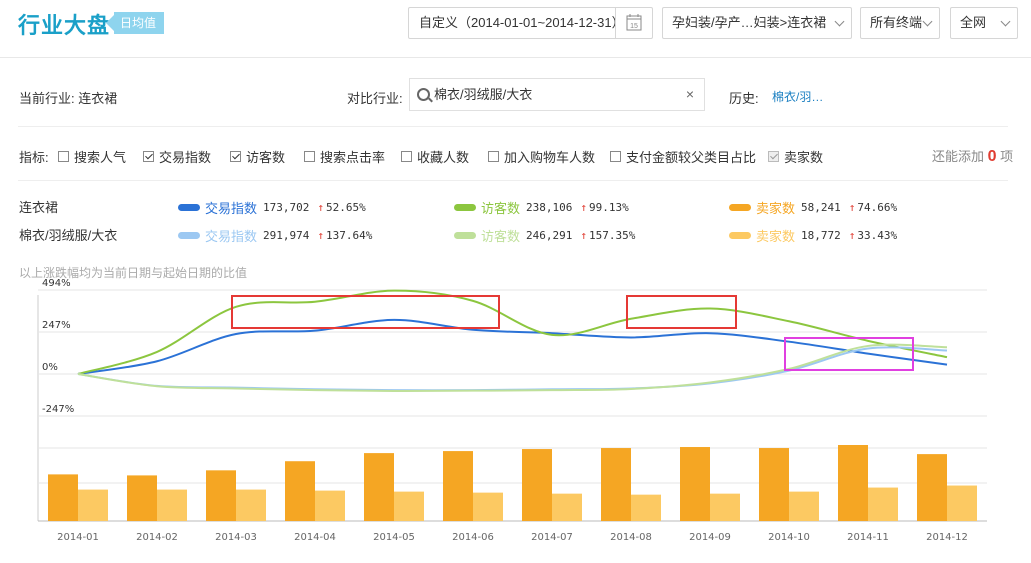 Image resolution: width=1031 pixels, height=563 pixels. What do you see at coordinates (56, 325) in the screenshot?
I see `y-tick-label: 247%` at bounding box center [56, 325].